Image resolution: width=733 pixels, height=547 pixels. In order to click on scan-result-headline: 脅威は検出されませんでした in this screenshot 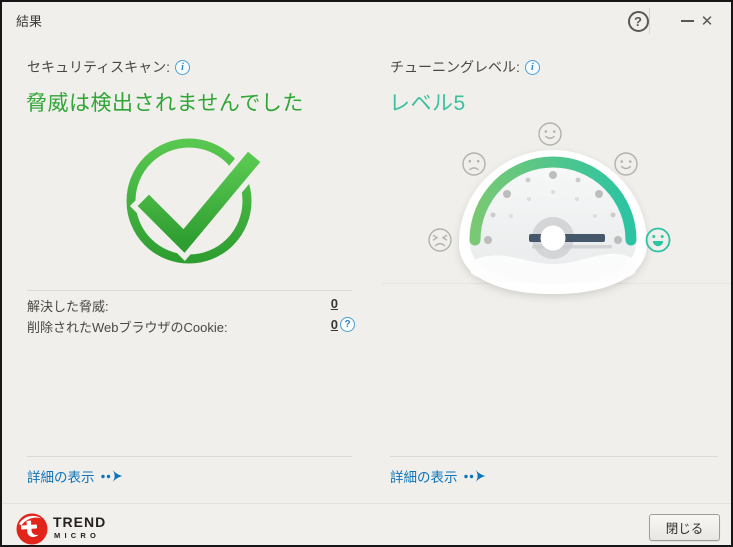, I will do `click(165, 103)`.